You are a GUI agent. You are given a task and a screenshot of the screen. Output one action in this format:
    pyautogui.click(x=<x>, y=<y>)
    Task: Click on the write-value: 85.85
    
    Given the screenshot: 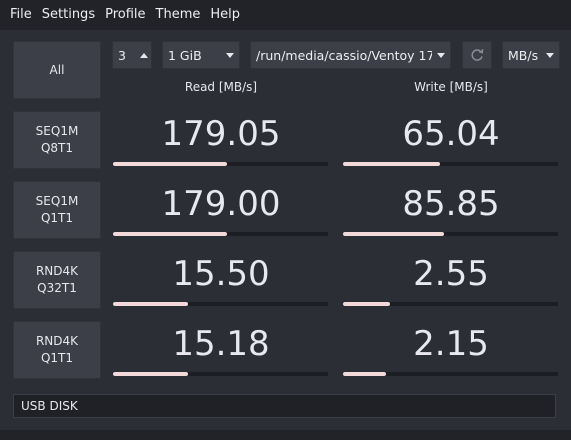 What is the action you would take?
    pyautogui.click(x=451, y=204)
    